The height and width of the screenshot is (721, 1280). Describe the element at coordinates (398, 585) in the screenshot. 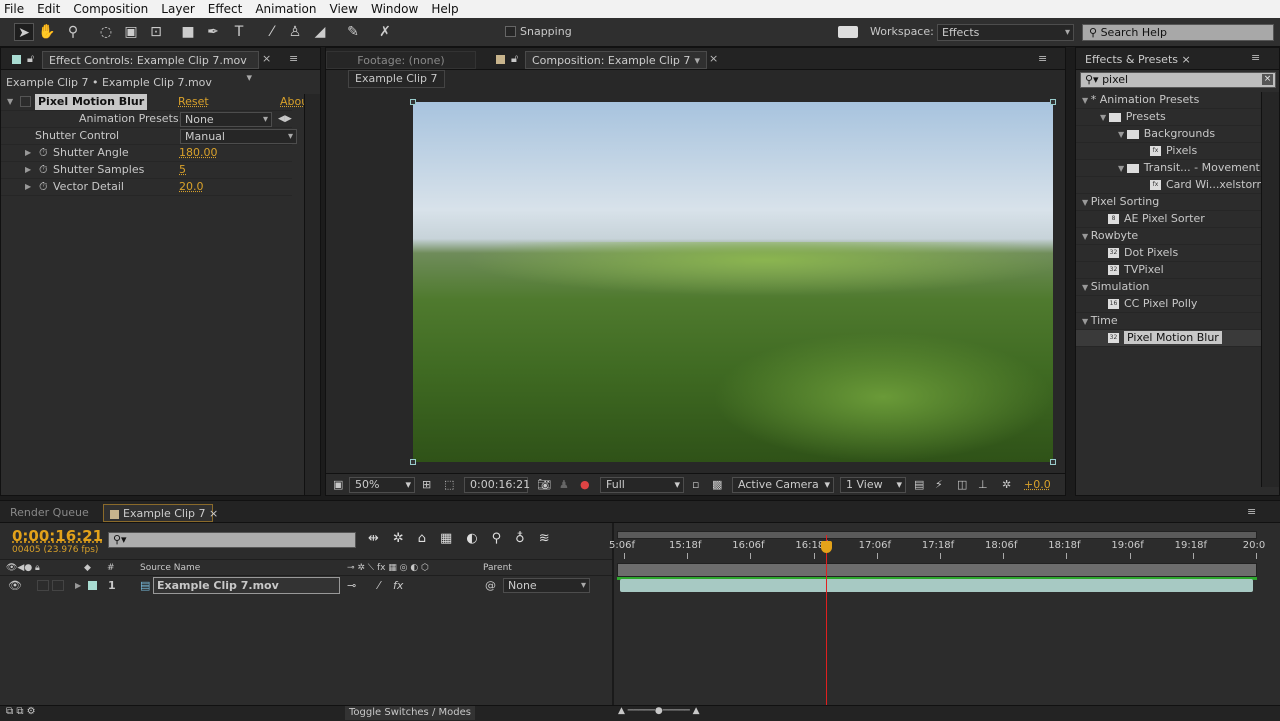

I see `fx-switch-icon: fx` at that location.